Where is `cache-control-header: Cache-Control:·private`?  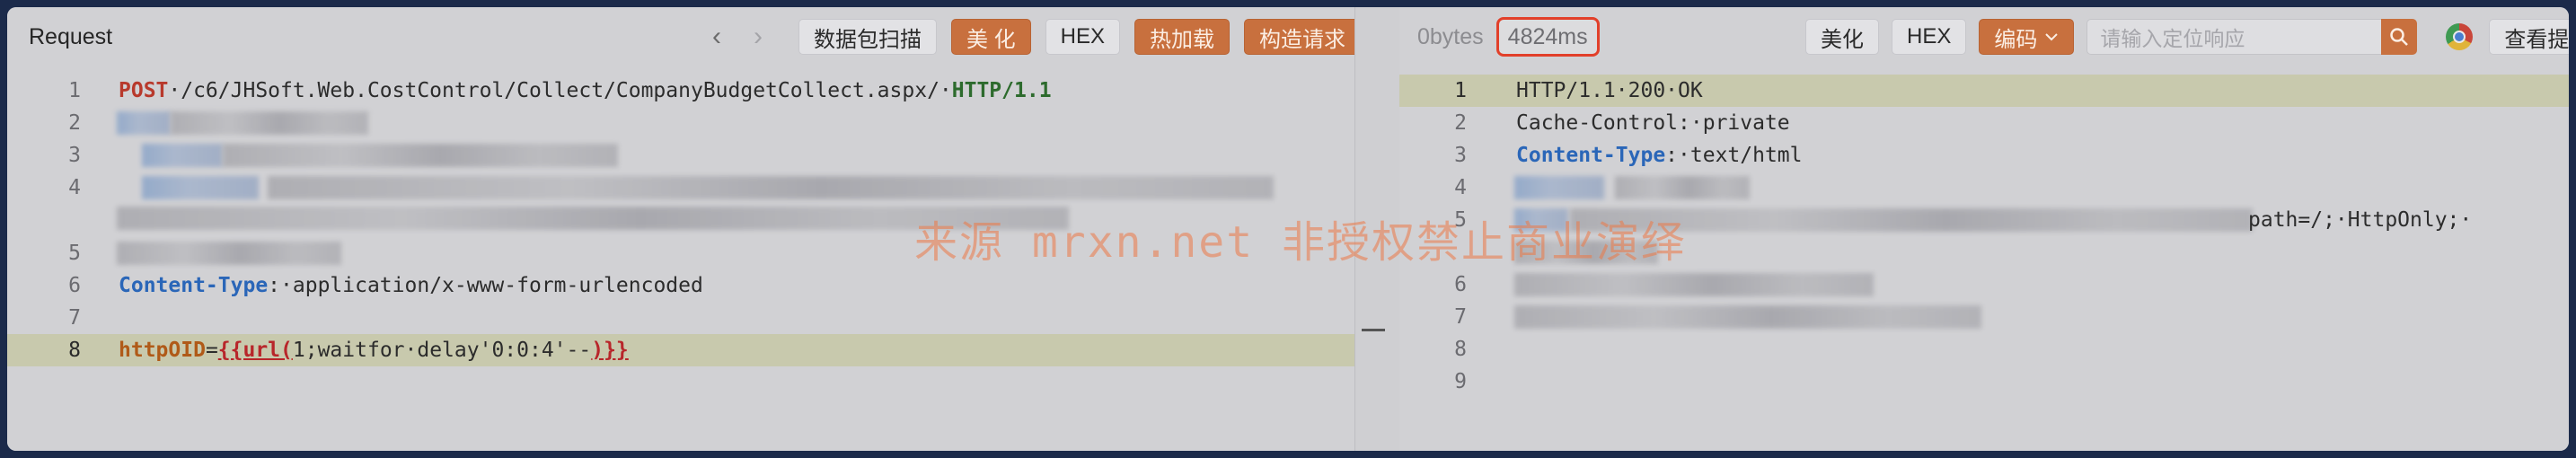
cache-control-header: Cache-Control:·private is located at coordinates (1653, 123).